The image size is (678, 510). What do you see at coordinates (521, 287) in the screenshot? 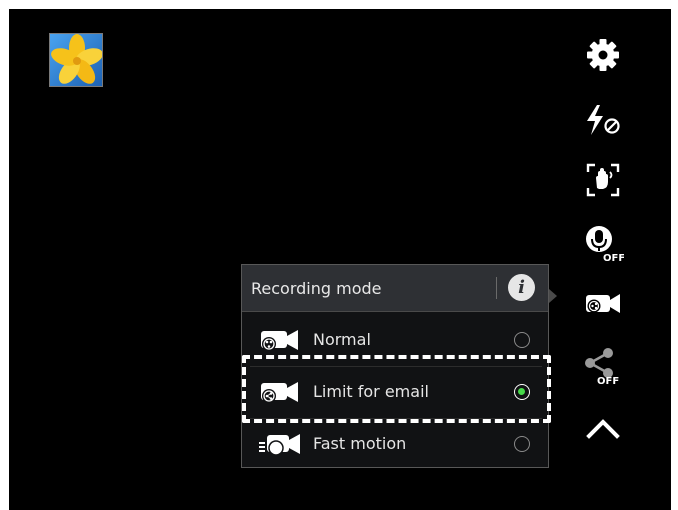
I see `info-icon: i` at bounding box center [521, 287].